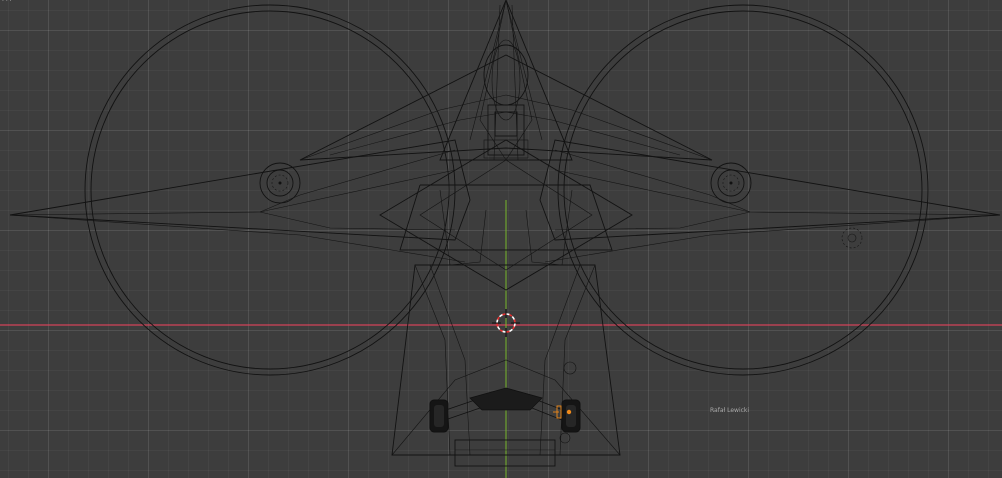 The height and width of the screenshot is (478, 1002). Describe the element at coordinates (504, 404) in the screenshot. I see `landing-gear` at that location.